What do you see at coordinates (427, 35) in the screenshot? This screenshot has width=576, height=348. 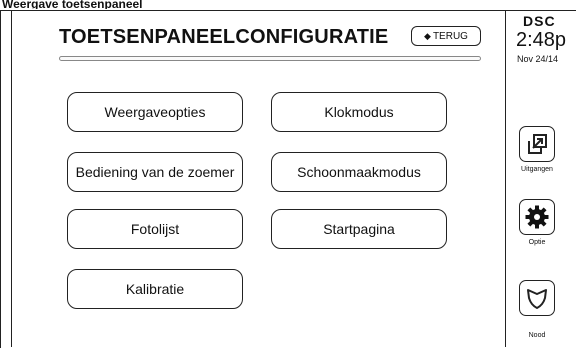 I see `back-arrow-icon: ◆` at bounding box center [427, 35].